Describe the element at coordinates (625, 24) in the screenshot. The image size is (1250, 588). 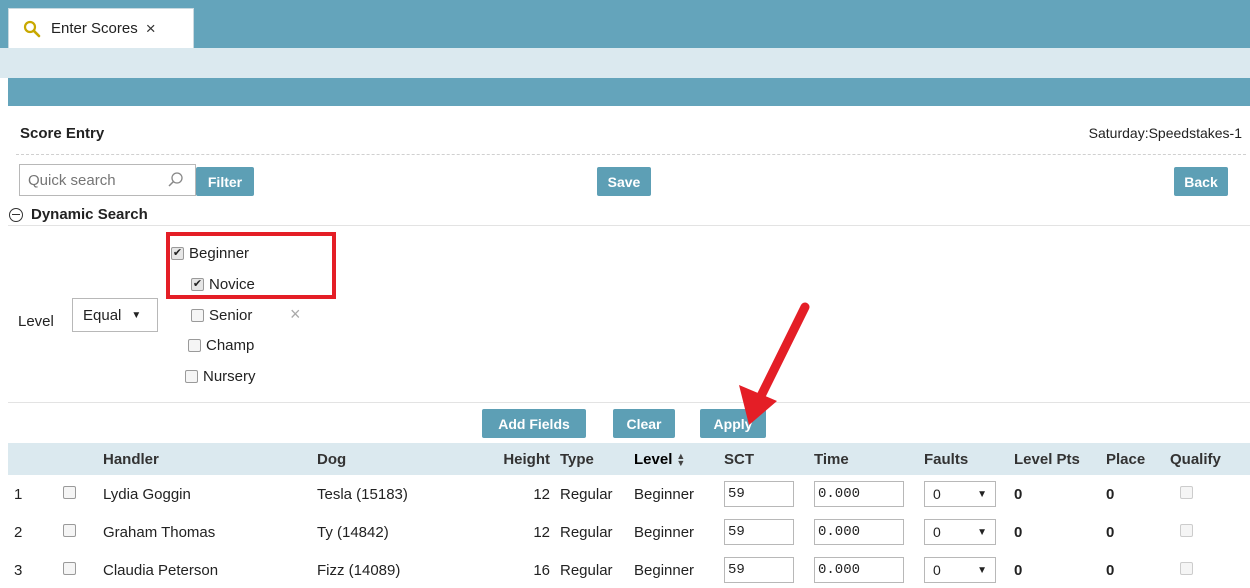
I see `top-tab-bar: Enter Scores ×` at that location.